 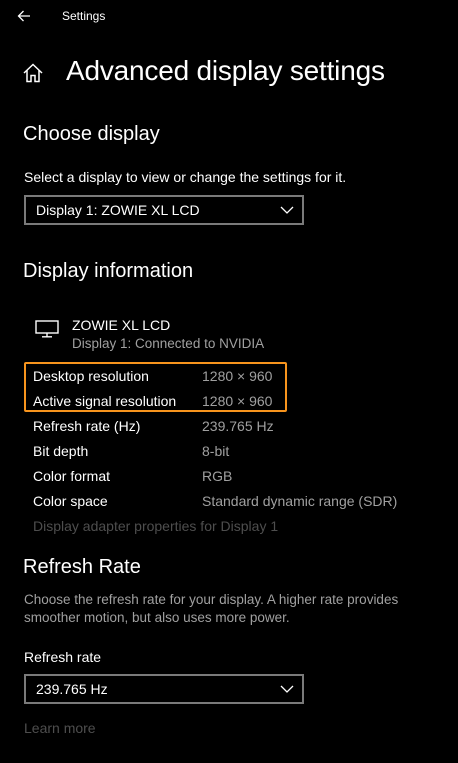 I want to click on display-information-heading: Display information, so click(x=108, y=271).